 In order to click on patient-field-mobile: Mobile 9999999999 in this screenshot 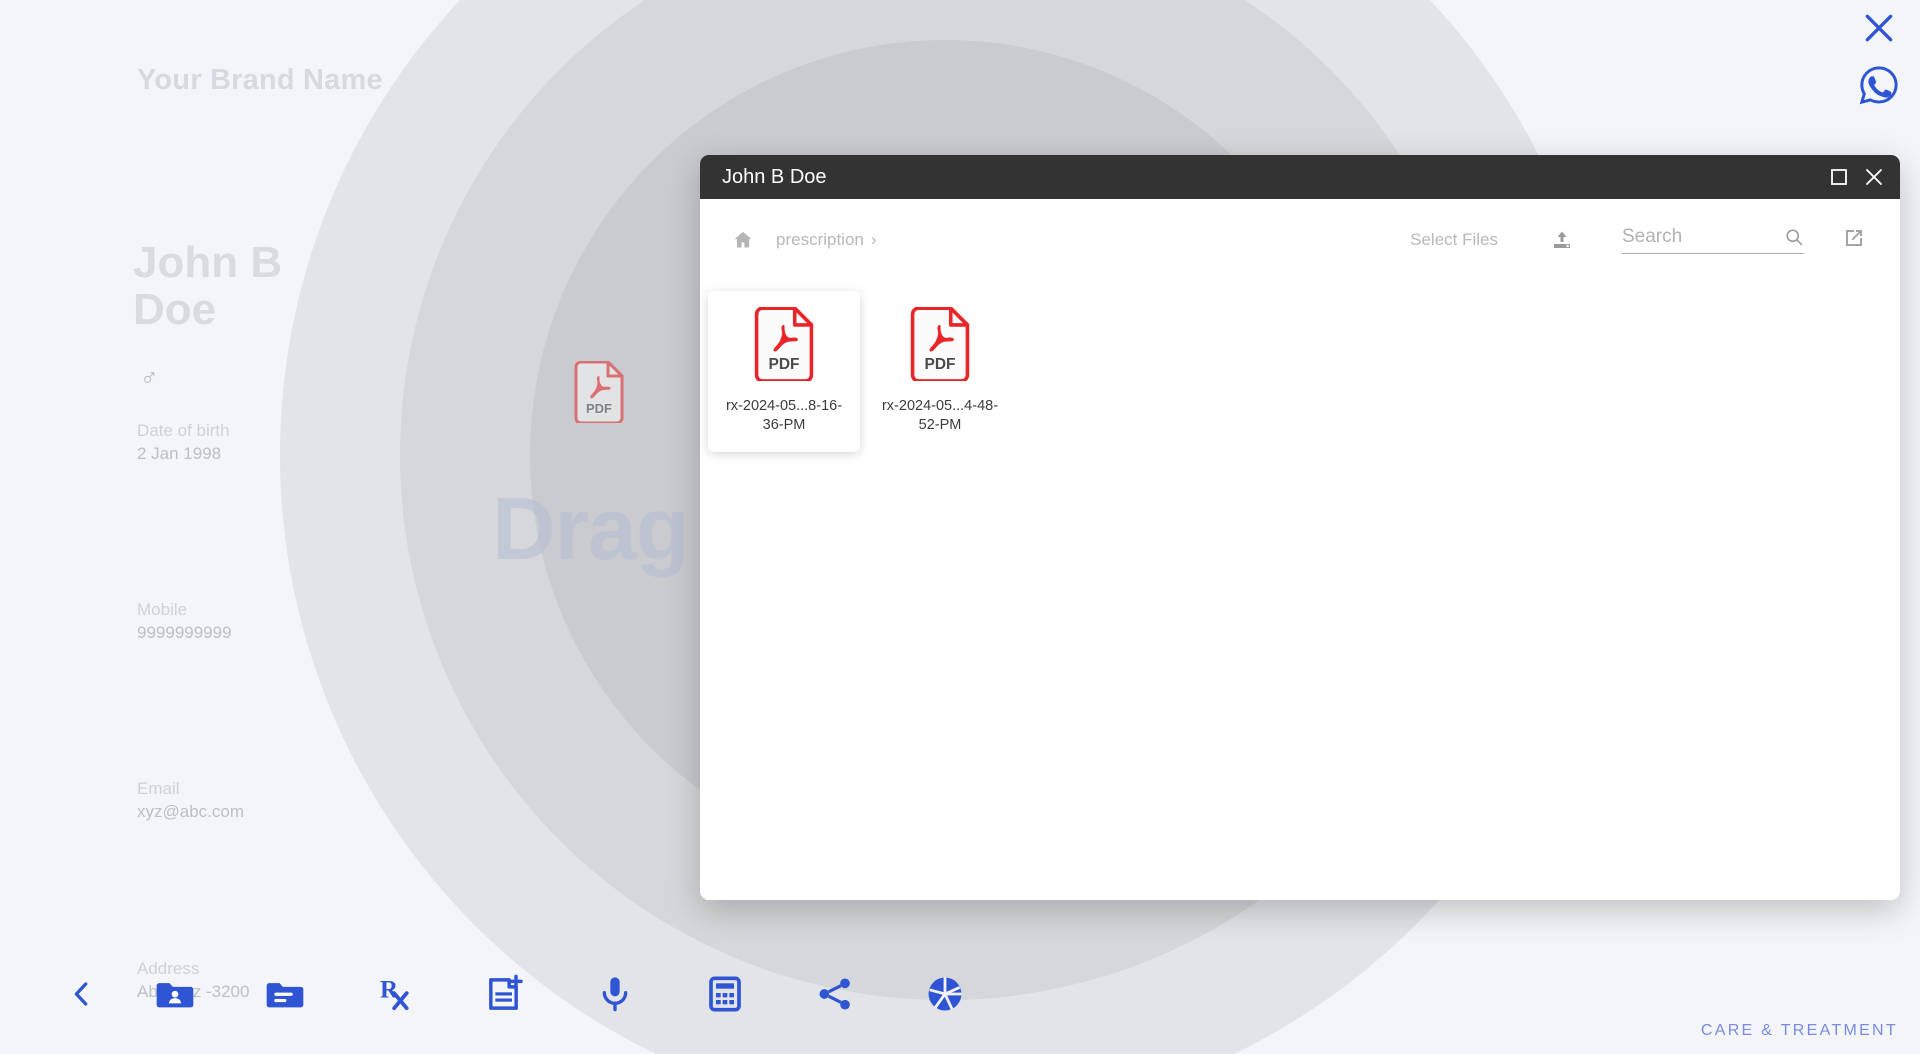, I will do `click(184, 622)`.